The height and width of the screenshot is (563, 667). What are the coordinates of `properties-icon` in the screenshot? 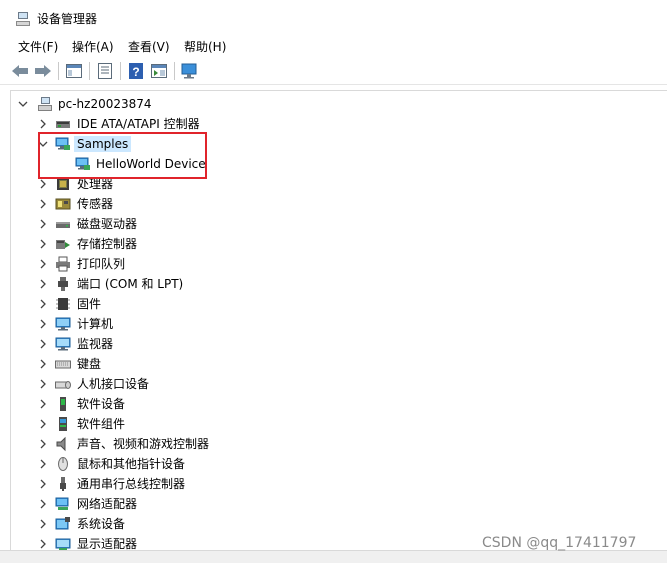 It's located at (105, 71).